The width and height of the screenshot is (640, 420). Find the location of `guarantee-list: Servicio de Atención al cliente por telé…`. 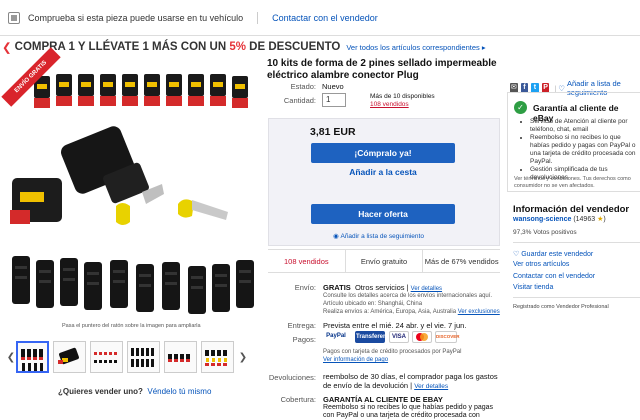

guarantee-list: Servicio de Atención al cliente por telé… is located at coordinates (581, 150).